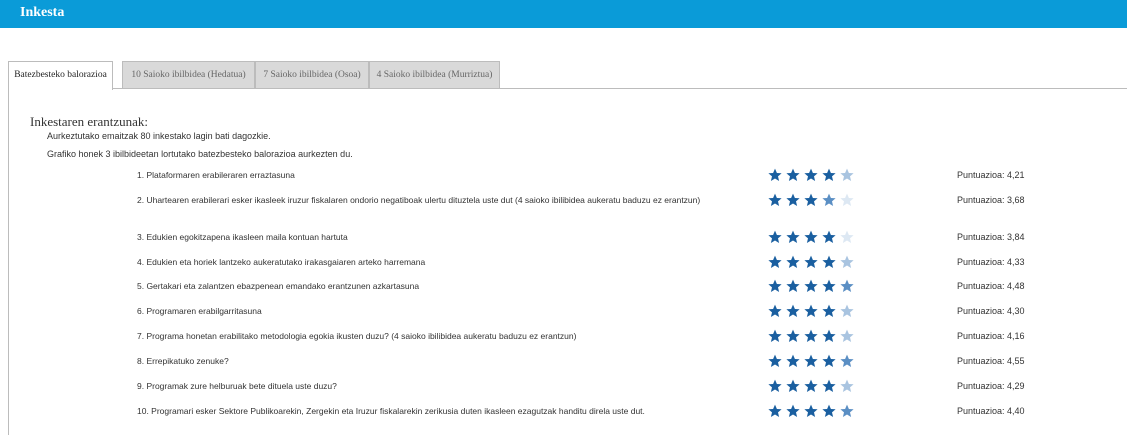 This screenshot has width=1127, height=435. What do you see at coordinates (42, 12) in the screenshot?
I see `window-title: Inkesta` at bounding box center [42, 12].